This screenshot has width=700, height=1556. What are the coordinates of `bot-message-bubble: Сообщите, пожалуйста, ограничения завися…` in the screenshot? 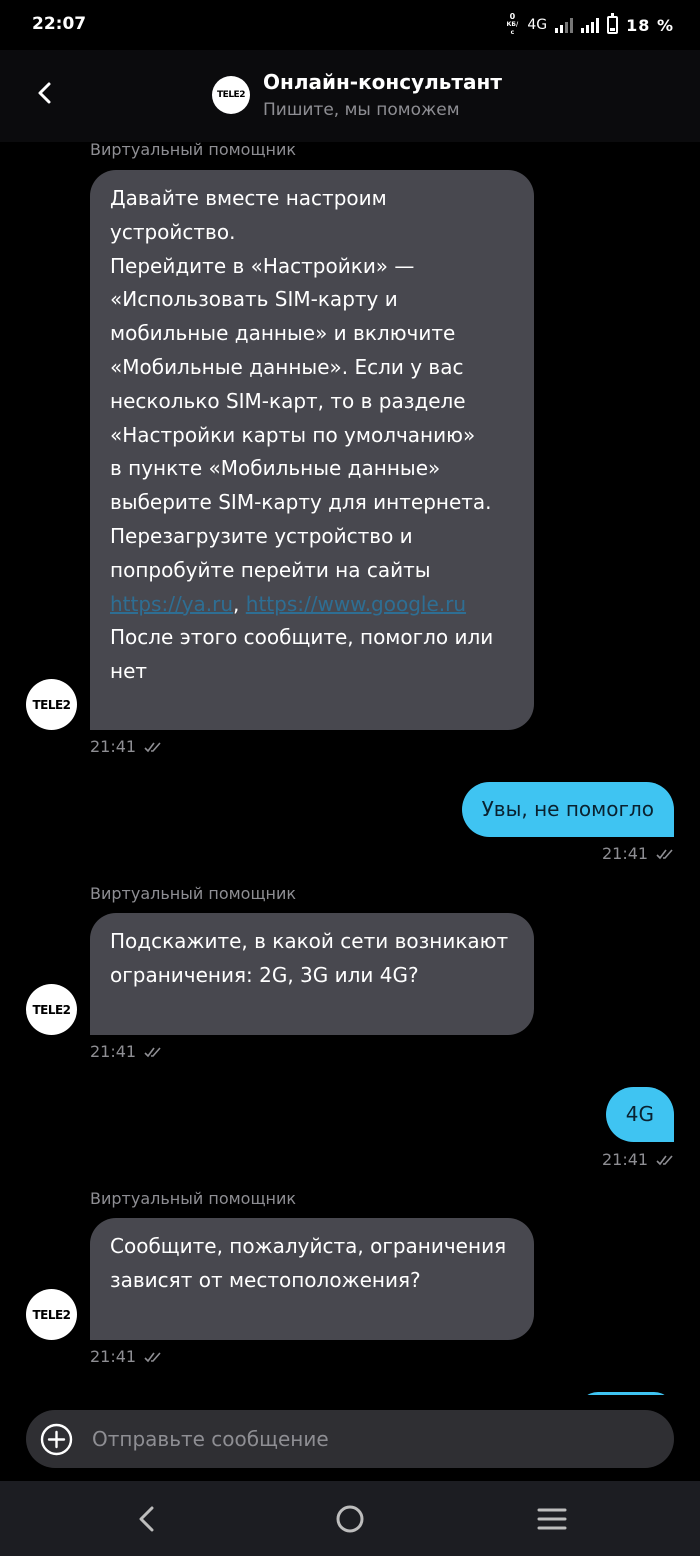 It's located at (312, 1279).